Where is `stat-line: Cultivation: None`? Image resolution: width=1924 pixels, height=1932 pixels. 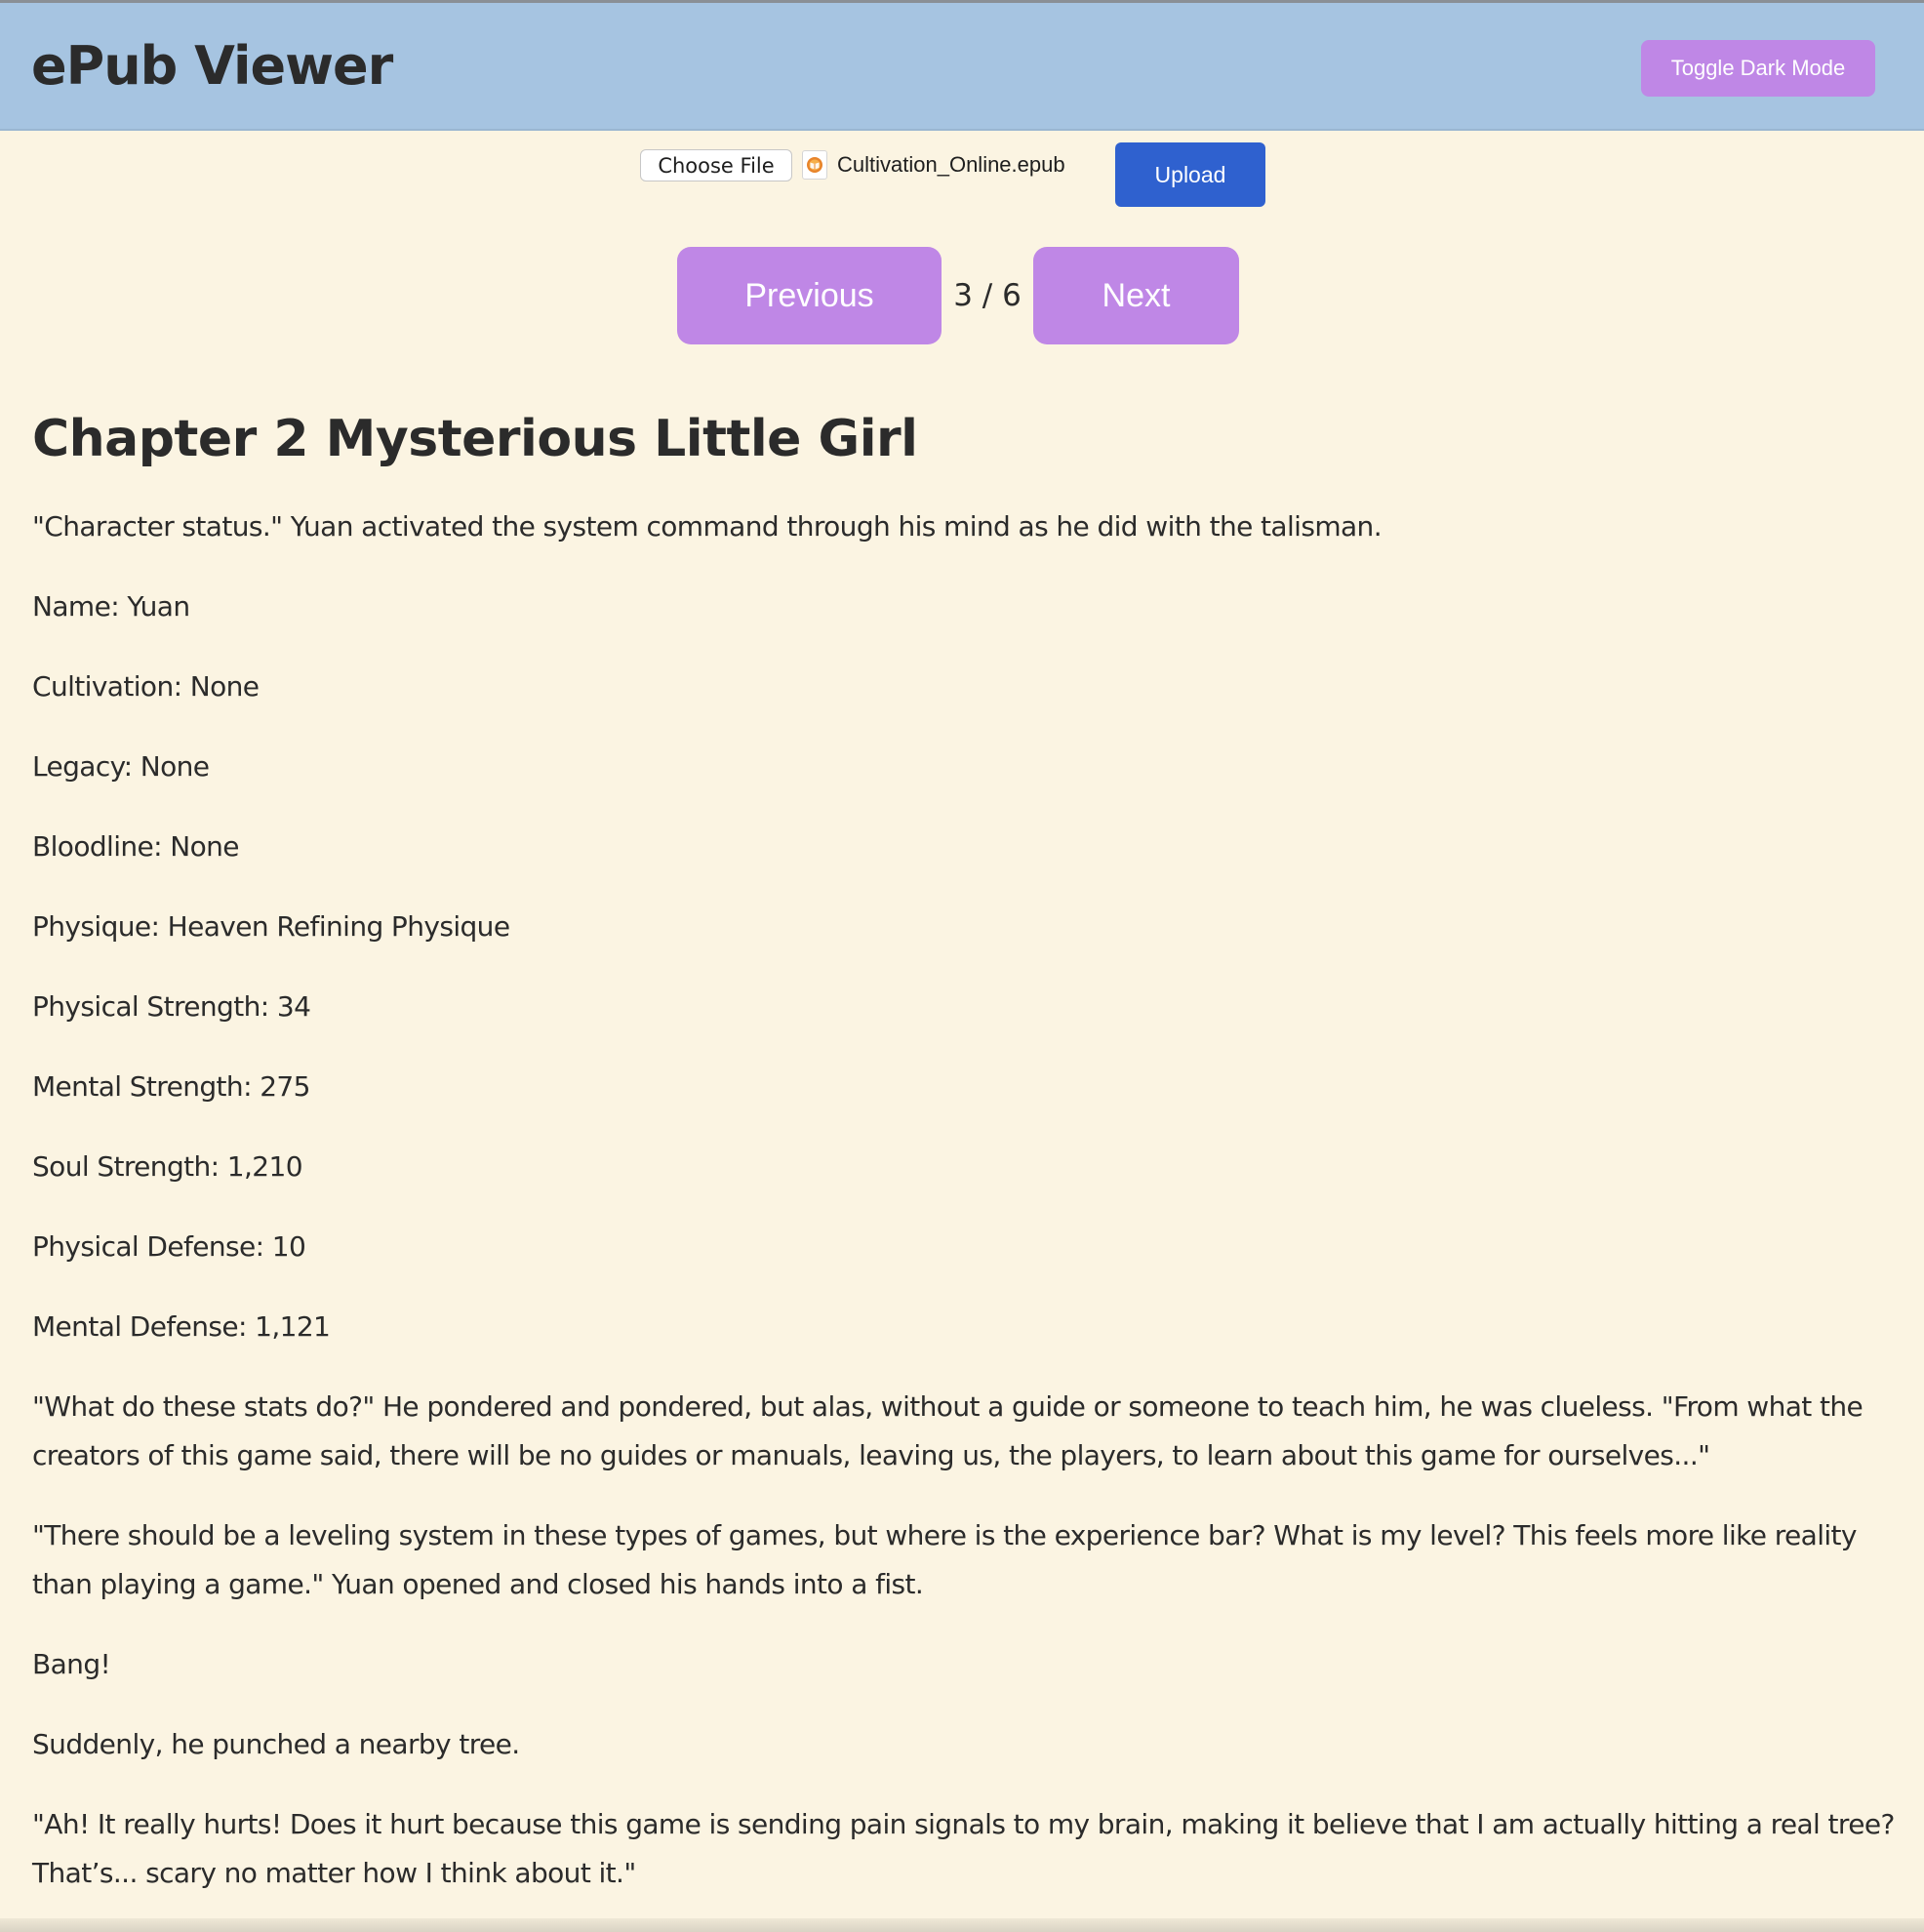 stat-line: Cultivation: None is located at coordinates (146, 686).